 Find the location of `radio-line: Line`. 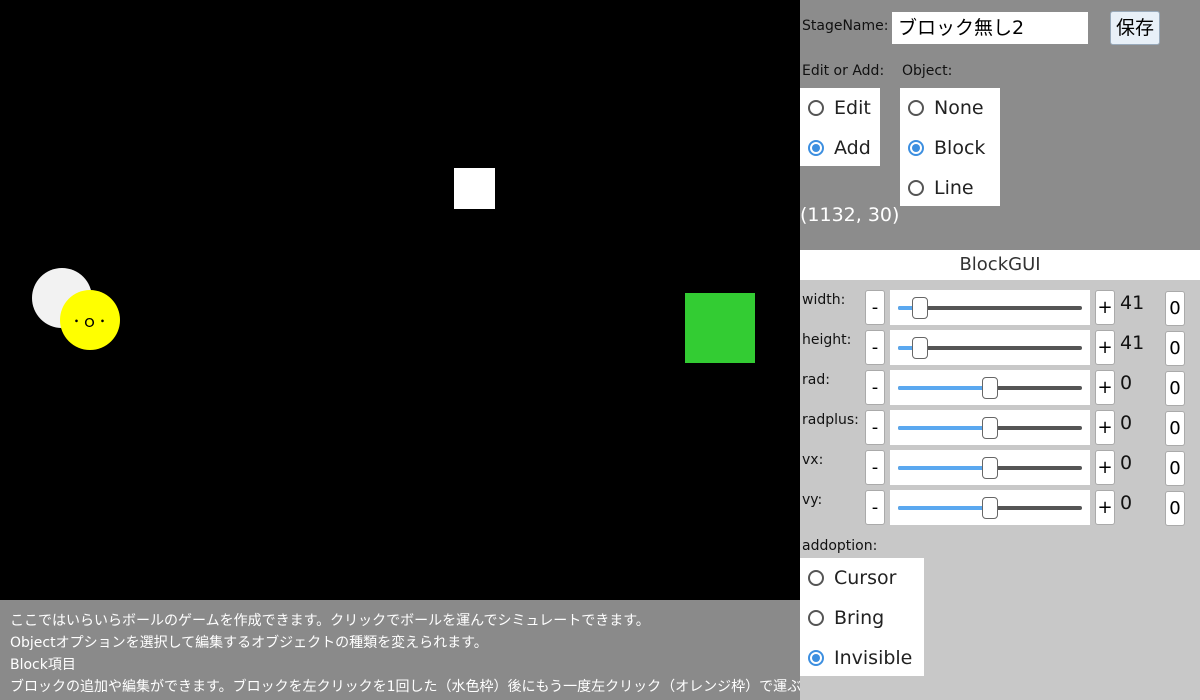

radio-line: Line is located at coordinates (950, 188).